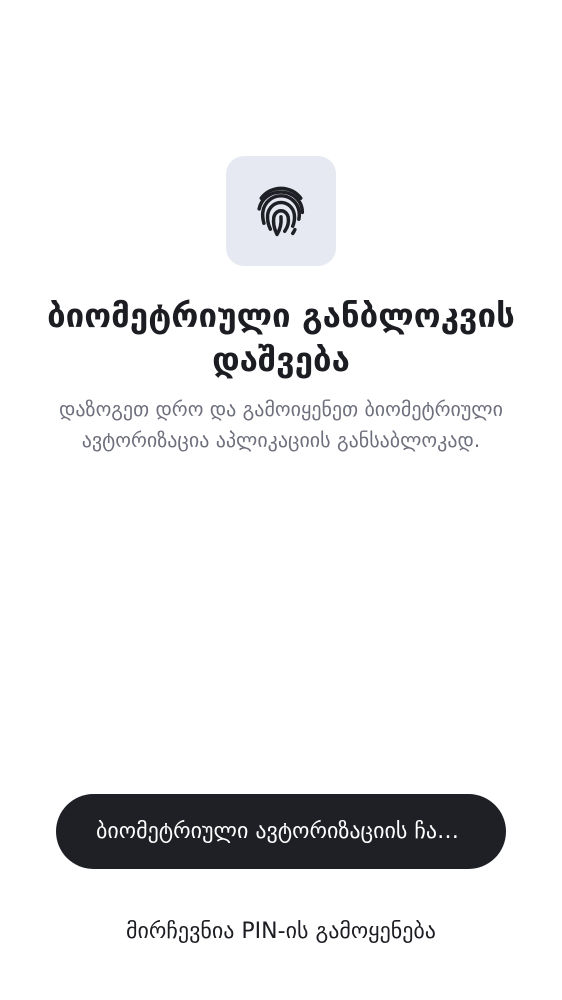  I want to click on fingerprint-icon-container, so click(281, 211).